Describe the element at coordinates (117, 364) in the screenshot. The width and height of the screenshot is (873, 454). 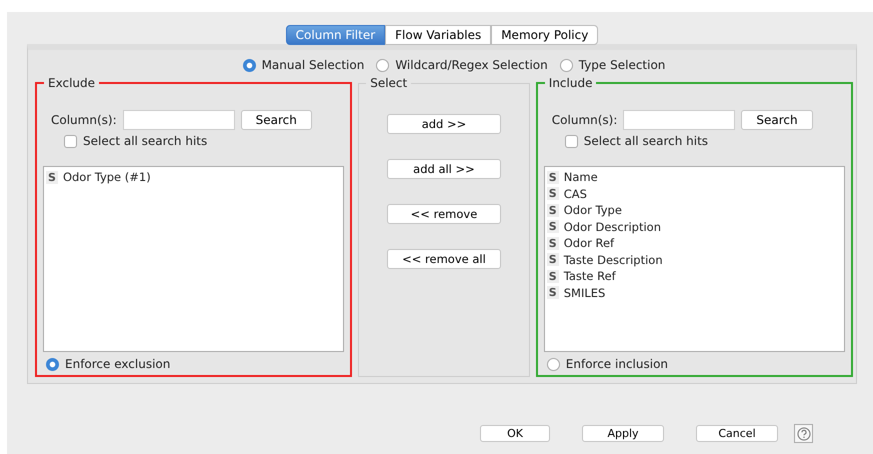
I see `radio-label: Enforce exclusion` at that location.